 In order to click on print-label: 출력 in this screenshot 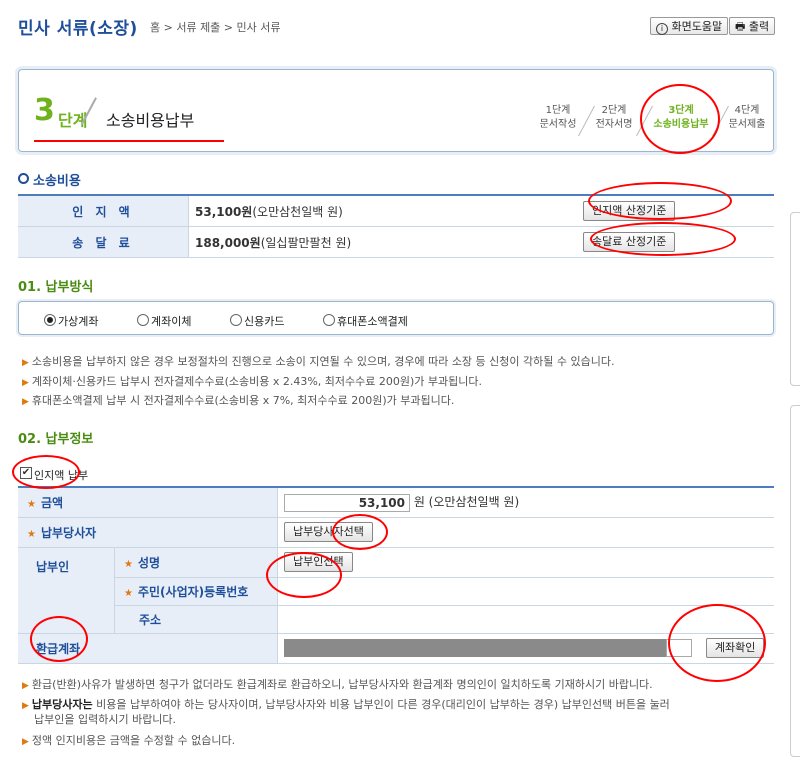, I will do `click(759, 26)`.